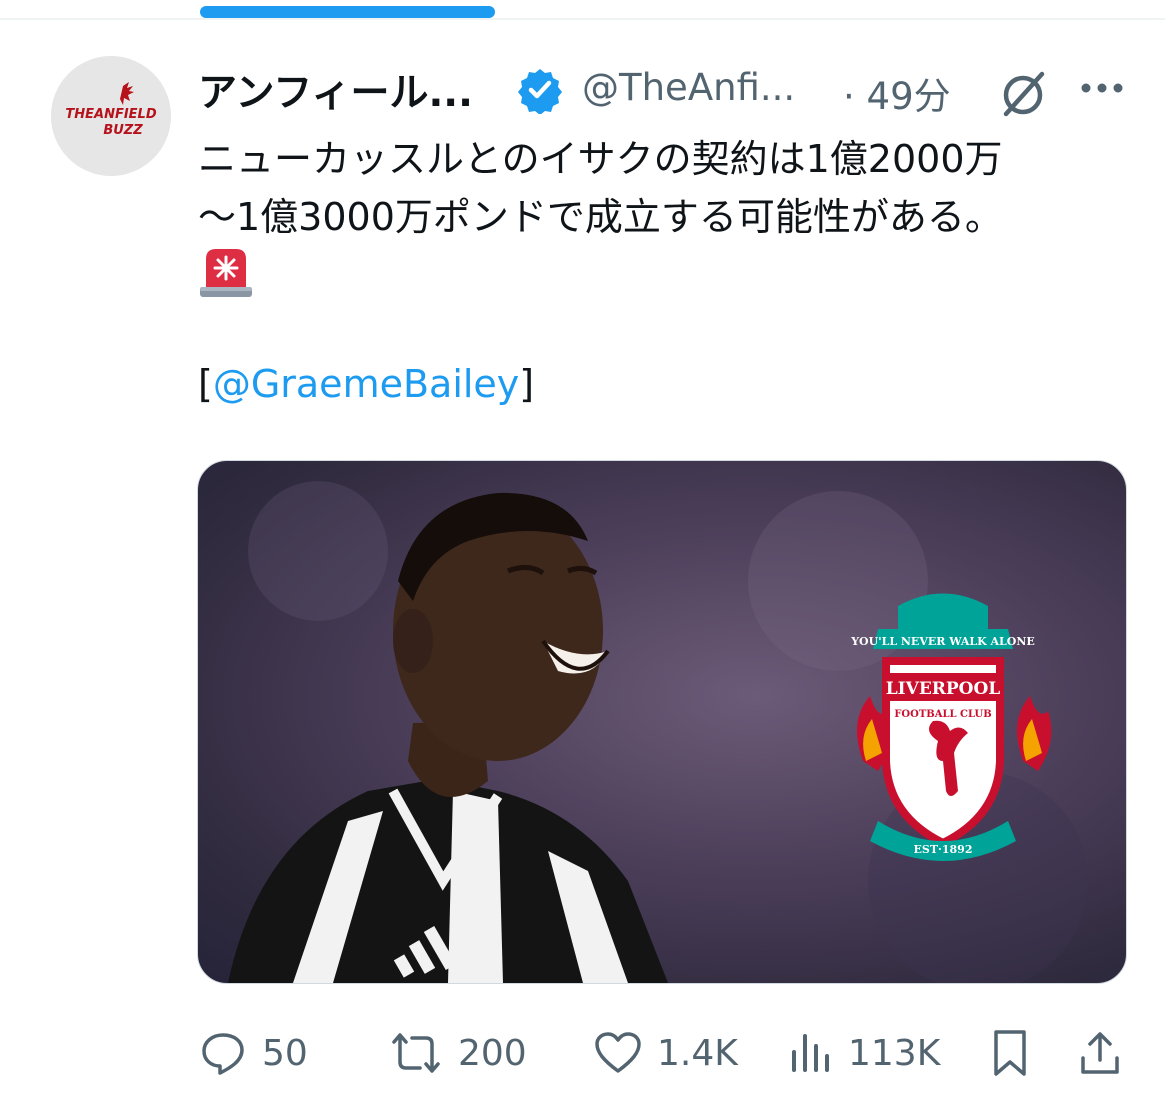 The height and width of the screenshot is (1101, 1165). Describe the element at coordinates (897, 93) in the screenshot. I see `tweet-timestamp: · 49分` at that location.